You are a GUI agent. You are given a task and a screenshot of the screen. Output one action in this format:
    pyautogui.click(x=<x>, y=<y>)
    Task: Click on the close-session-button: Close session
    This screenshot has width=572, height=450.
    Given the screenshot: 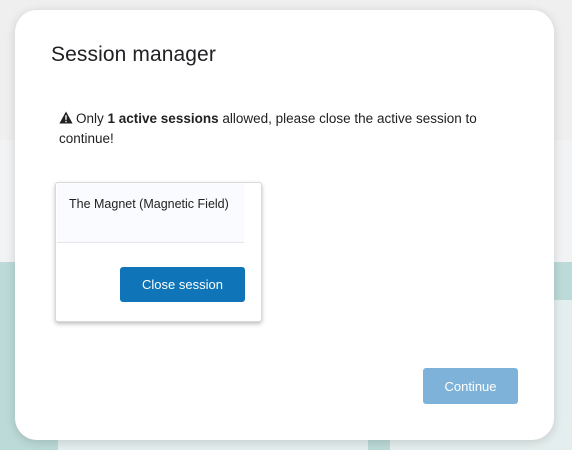 What is the action you would take?
    pyautogui.click(x=182, y=284)
    